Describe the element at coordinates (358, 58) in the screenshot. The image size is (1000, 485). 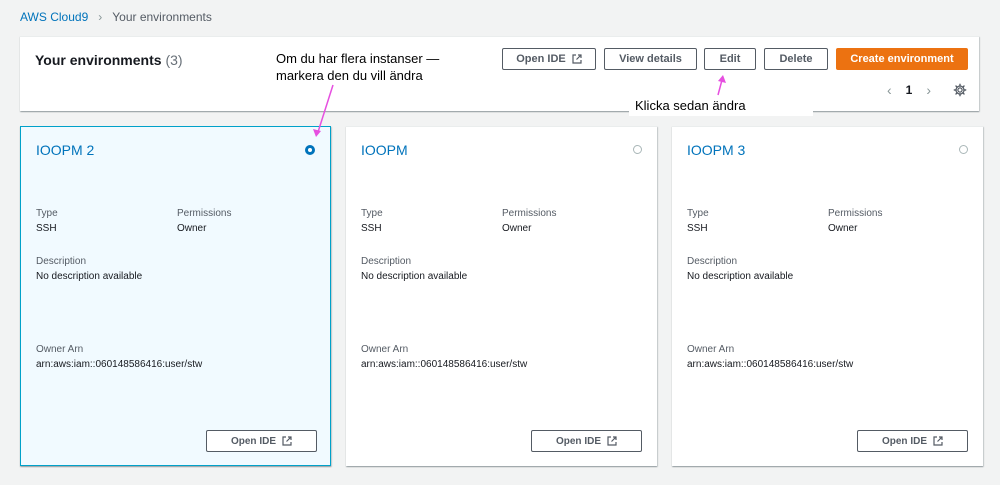
I see `annotation-select-line1: Om du har flera instanser —` at that location.